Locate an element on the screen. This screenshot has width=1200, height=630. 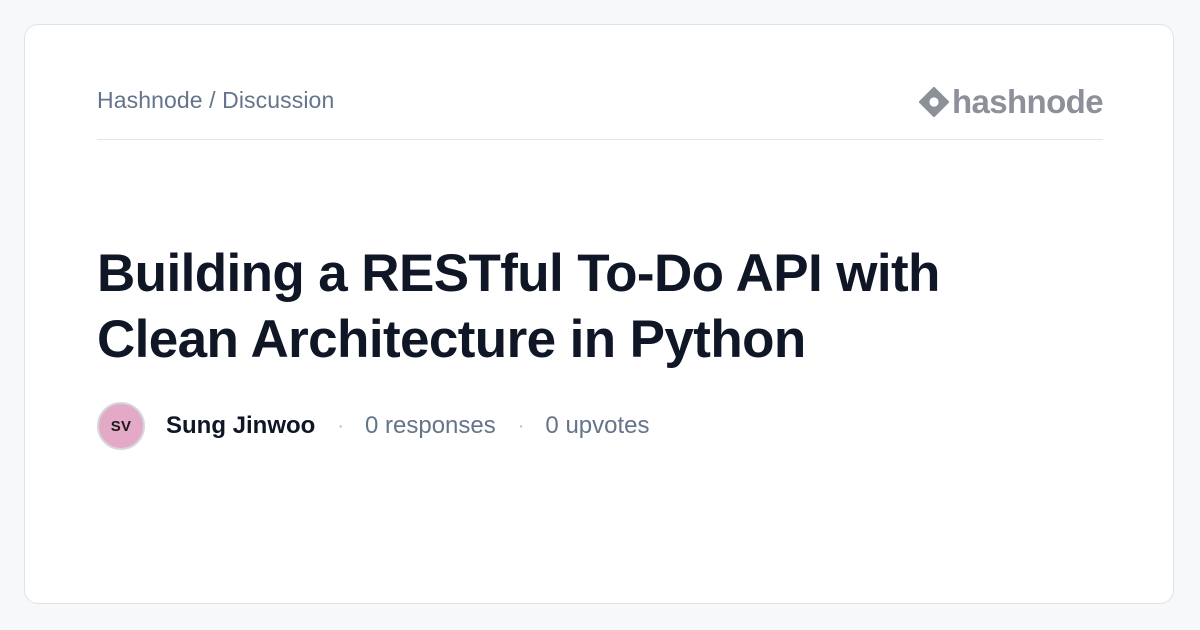
hashnode-logo: hashnode is located at coordinates (1011, 101).